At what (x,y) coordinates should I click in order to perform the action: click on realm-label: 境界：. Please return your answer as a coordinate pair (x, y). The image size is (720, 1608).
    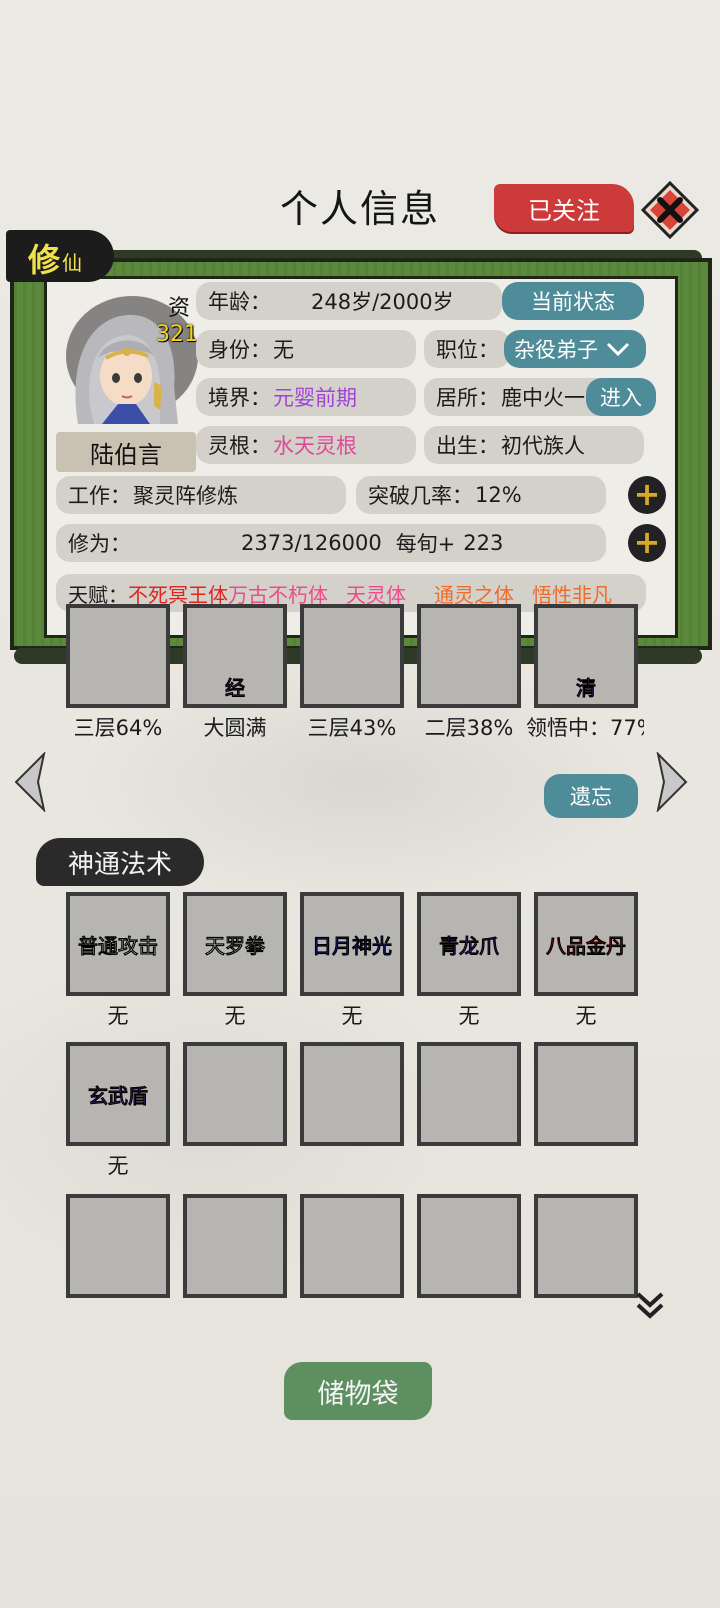
    Looking at the image, I should click on (239, 398).